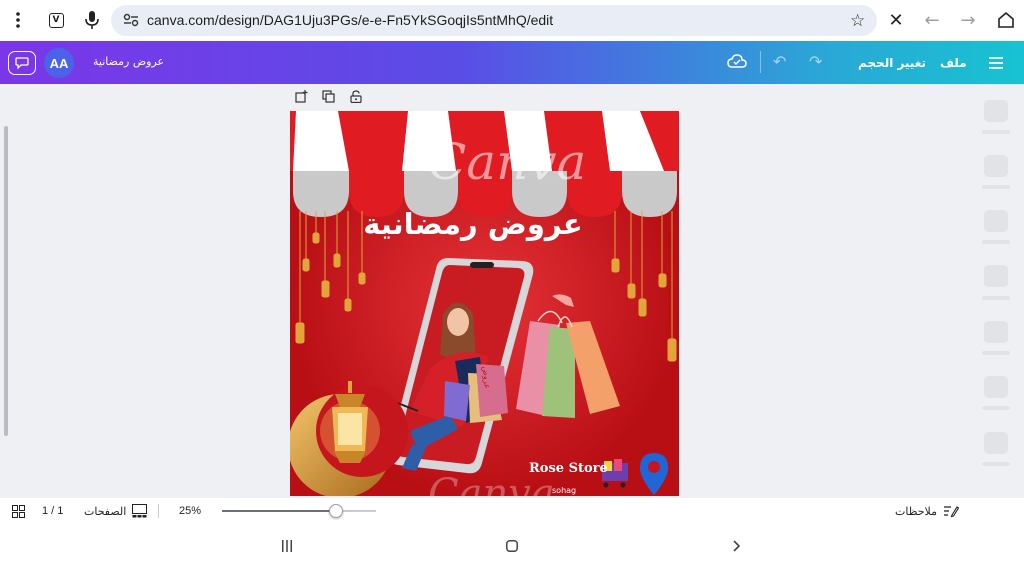 This screenshot has width=1024, height=564. Describe the element at coordinates (953, 63) in the screenshot. I see `file-menu-button: ملف` at that location.